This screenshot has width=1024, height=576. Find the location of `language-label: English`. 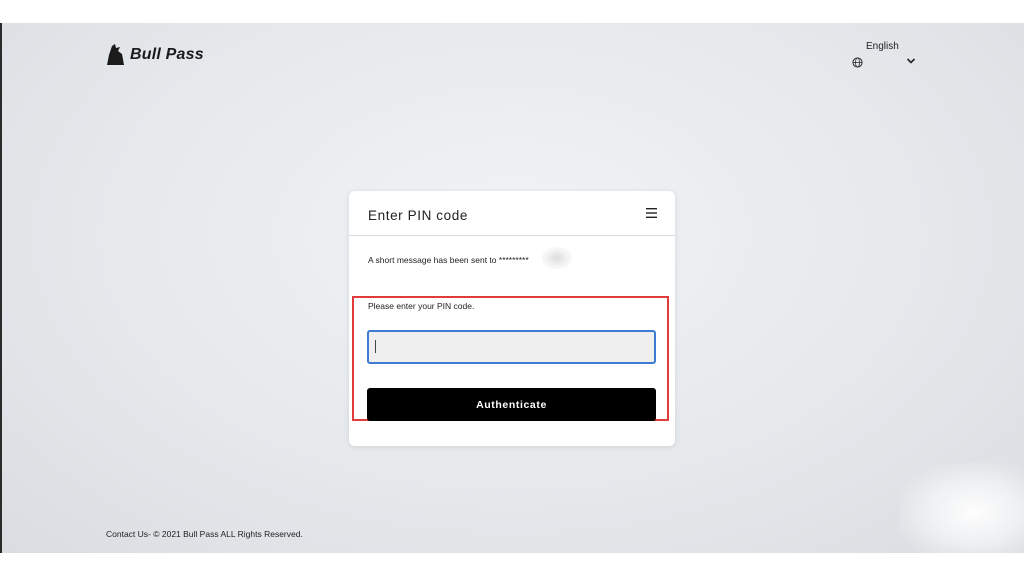

language-label: English is located at coordinates (882, 46).